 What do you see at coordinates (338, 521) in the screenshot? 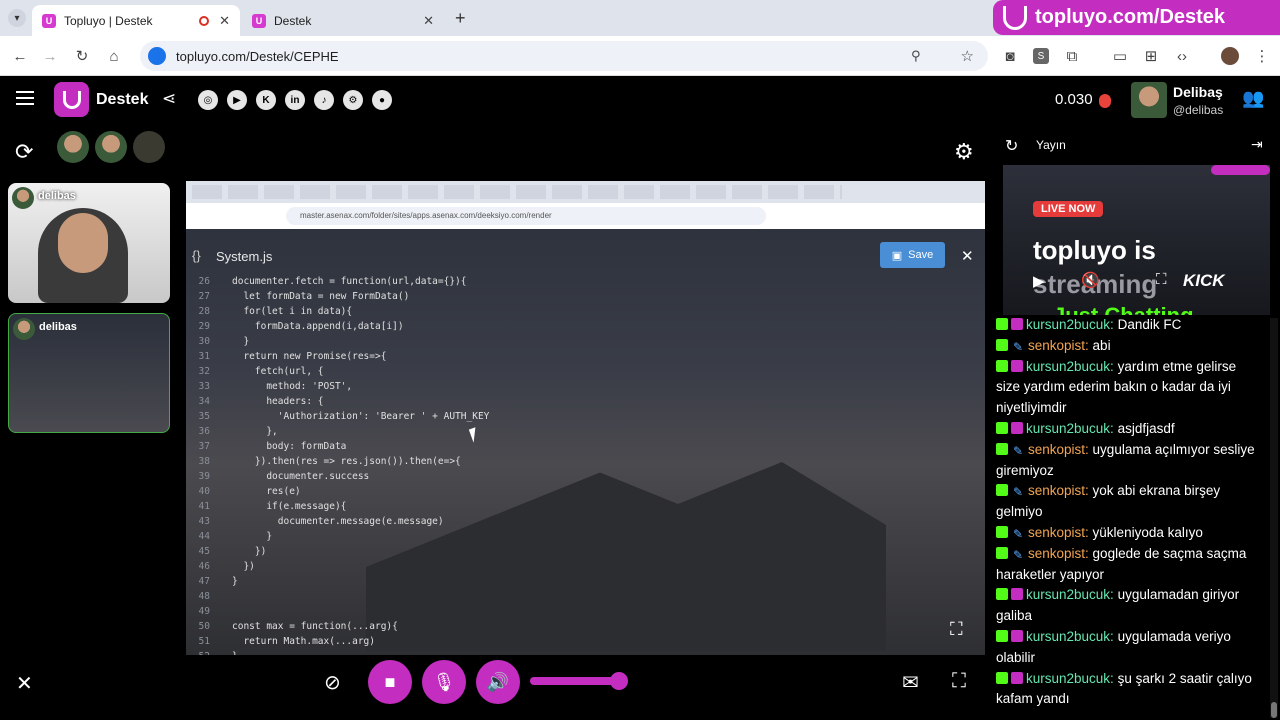
I see `code-line: documenter.message(e.message)` at bounding box center [338, 521].